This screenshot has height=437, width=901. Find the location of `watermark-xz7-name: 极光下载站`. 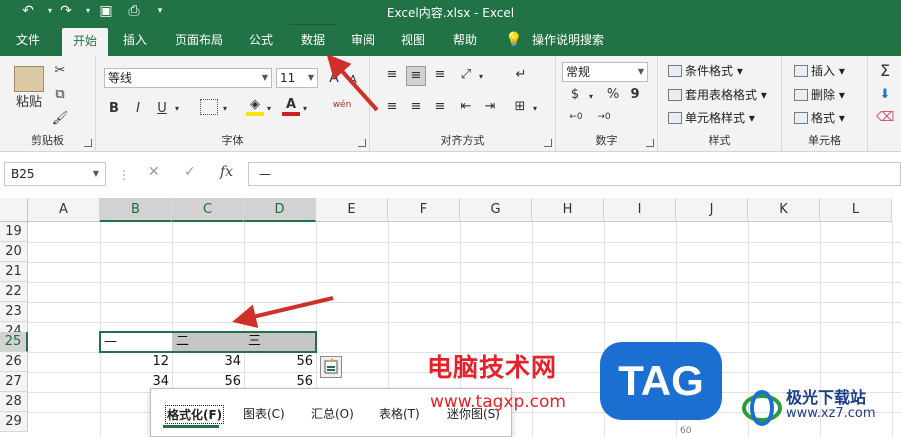

watermark-xz7-name: 极光下载站 is located at coordinates (826, 397).